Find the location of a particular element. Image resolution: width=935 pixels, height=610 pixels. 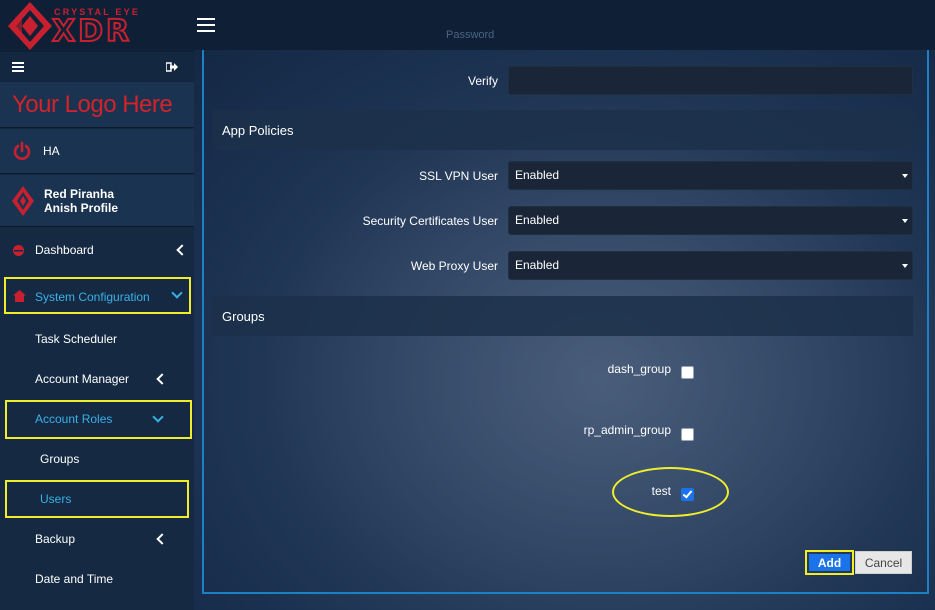

security-certificates-user-label: Security Certificates User is located at coordinates (430, 221).